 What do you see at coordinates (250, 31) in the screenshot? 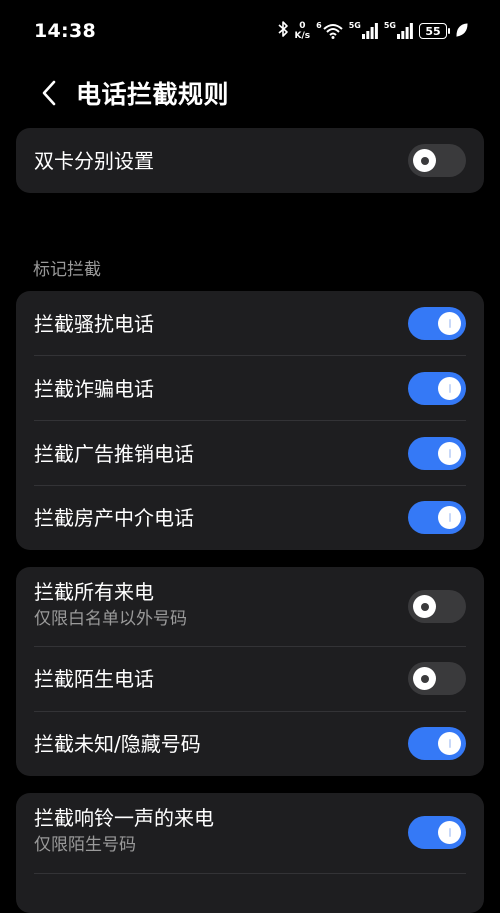
I see `status-bar: 14:38 0 K/s 6 5G 5G 55` at bounding box center [250, 31].